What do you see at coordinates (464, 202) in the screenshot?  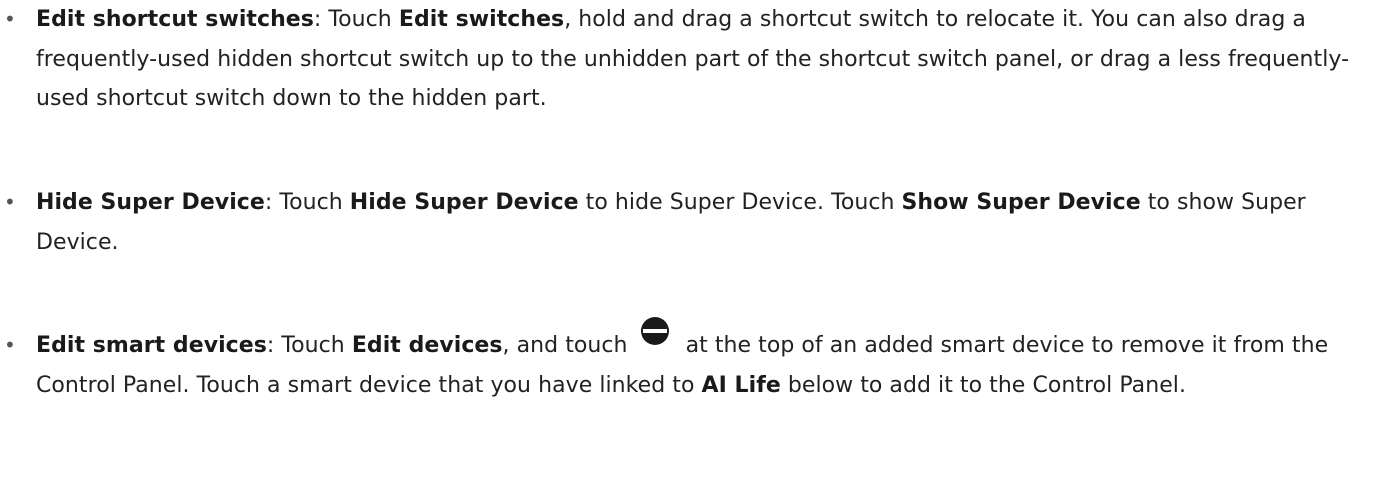 I see `bold-term: Hide Super Device` at bounding box center [464, 202].